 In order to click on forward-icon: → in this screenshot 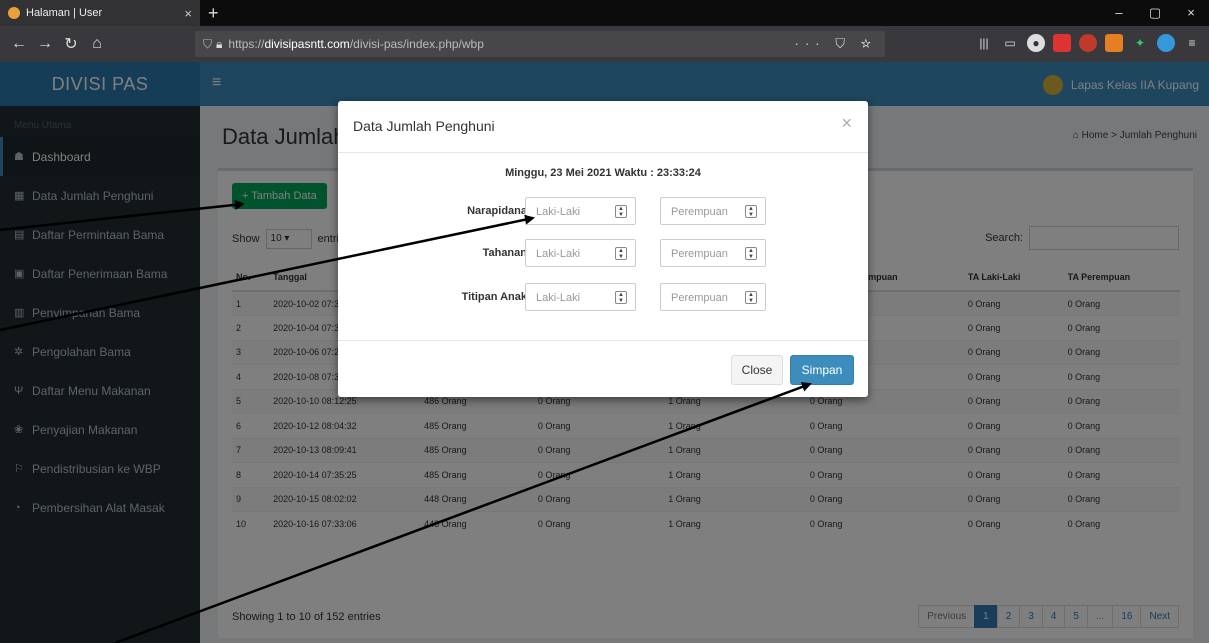, I will do `click(45, 44)`.